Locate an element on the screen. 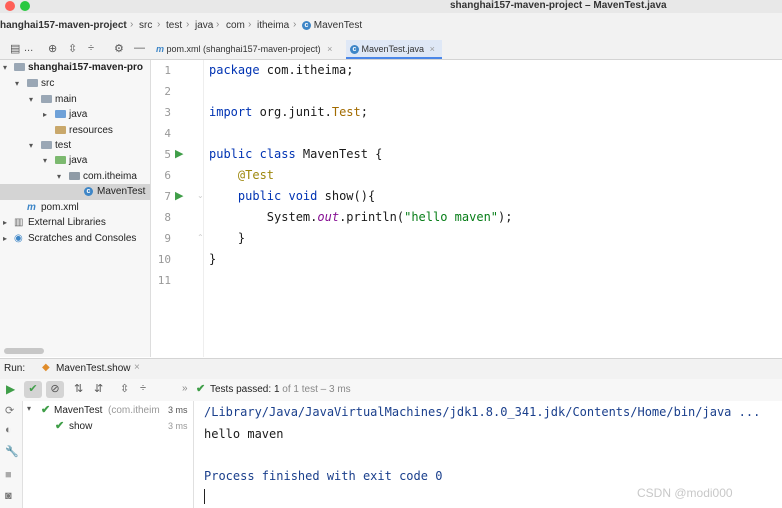 The image size is (782, 508). code-line-7: public void show(){ is located at coordinates (306, 196).